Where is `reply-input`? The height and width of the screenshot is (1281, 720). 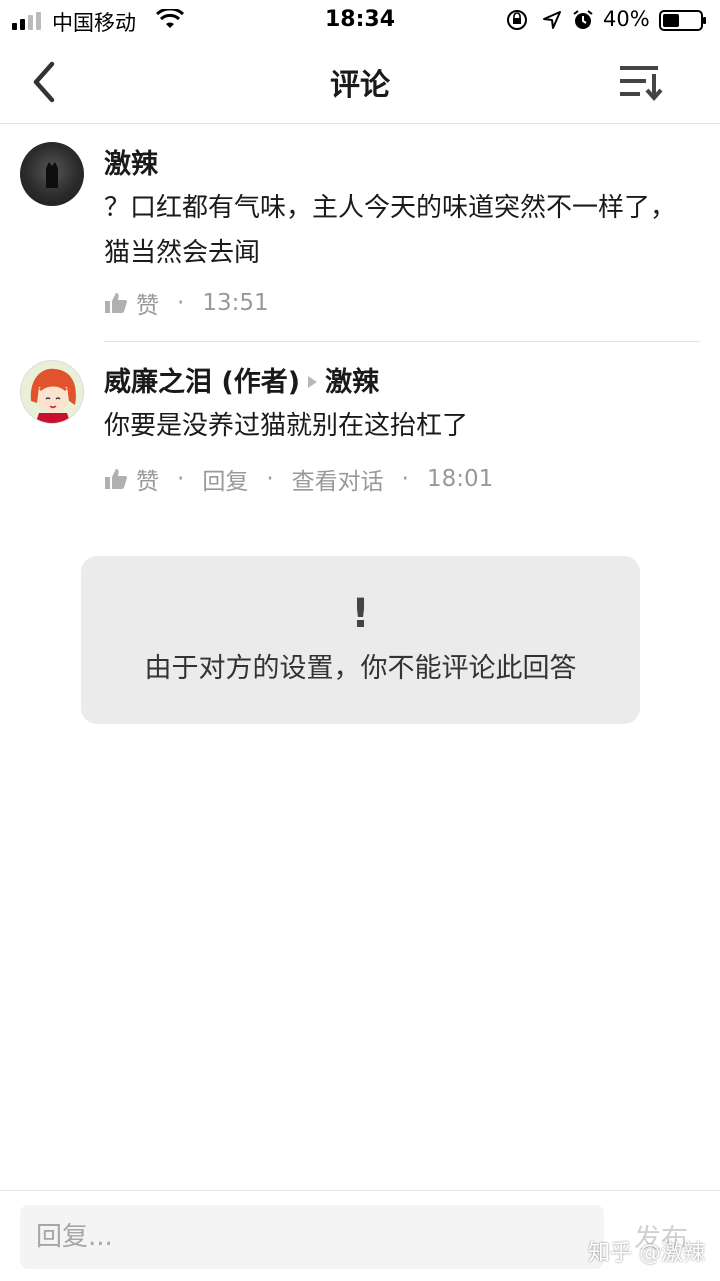 reply-input is located at coordinates (312, 1237).